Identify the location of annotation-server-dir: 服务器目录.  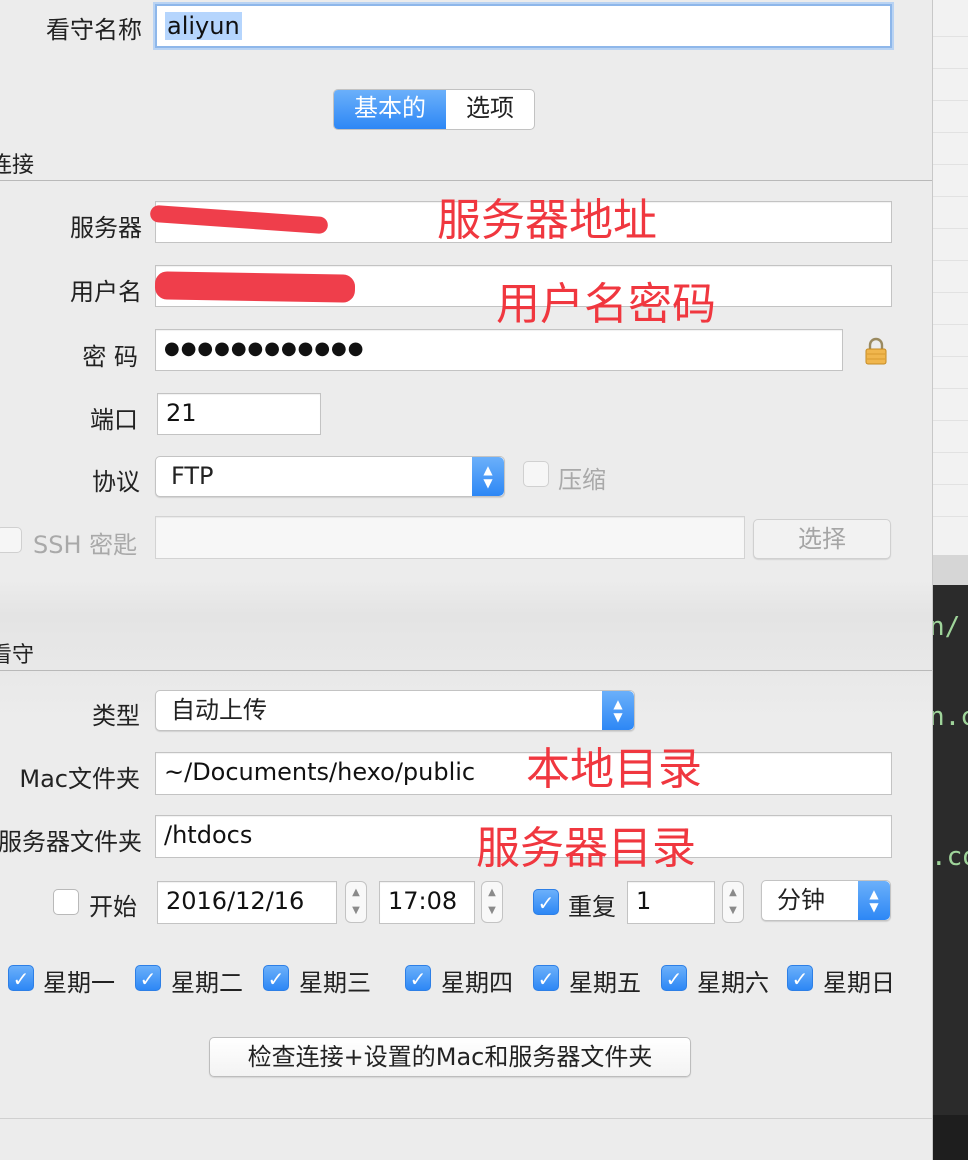
(586, 848).